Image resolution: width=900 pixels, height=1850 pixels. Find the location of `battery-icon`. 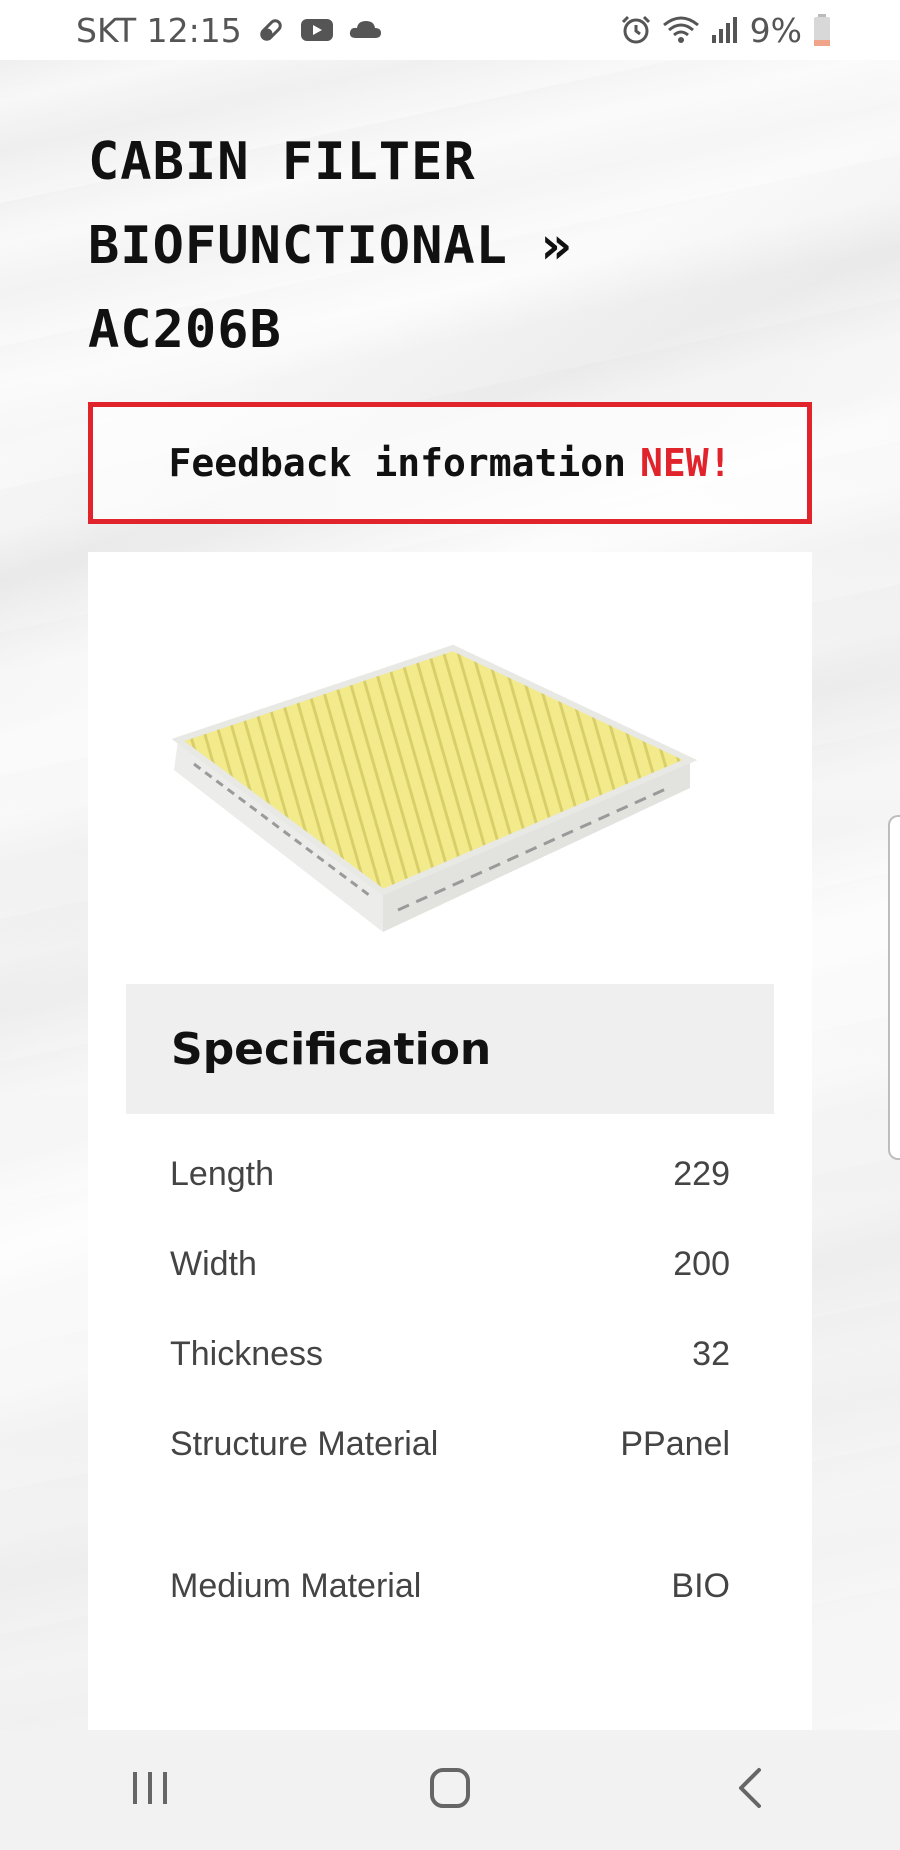

battery-icon is located at coordinates (822, 30).